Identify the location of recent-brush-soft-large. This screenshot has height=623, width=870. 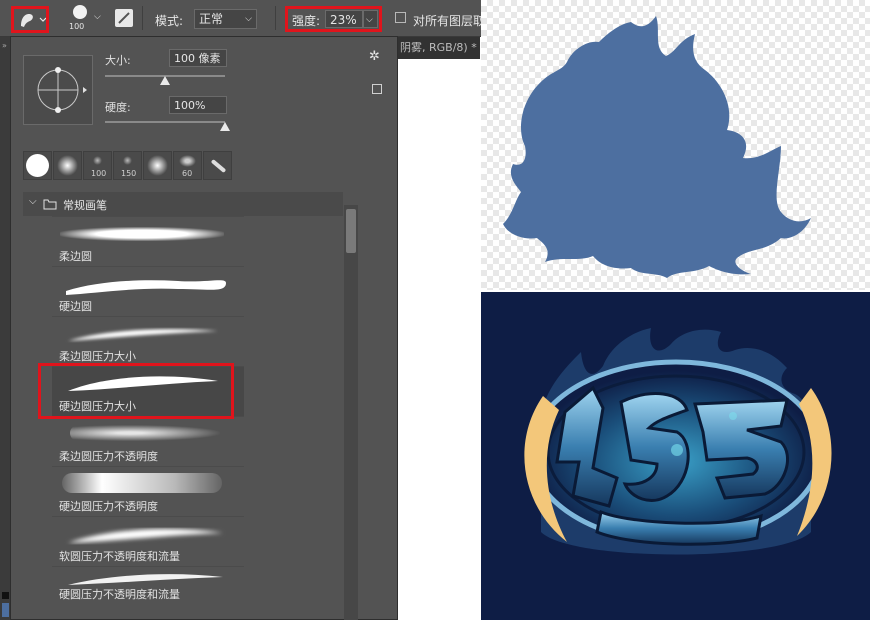
(157, 165).